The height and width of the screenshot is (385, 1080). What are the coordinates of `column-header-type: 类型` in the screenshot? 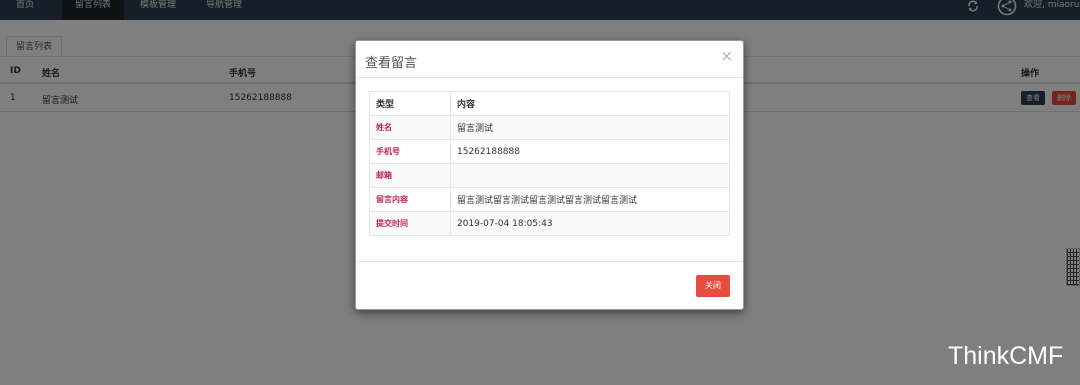 It's located at (410, 103).